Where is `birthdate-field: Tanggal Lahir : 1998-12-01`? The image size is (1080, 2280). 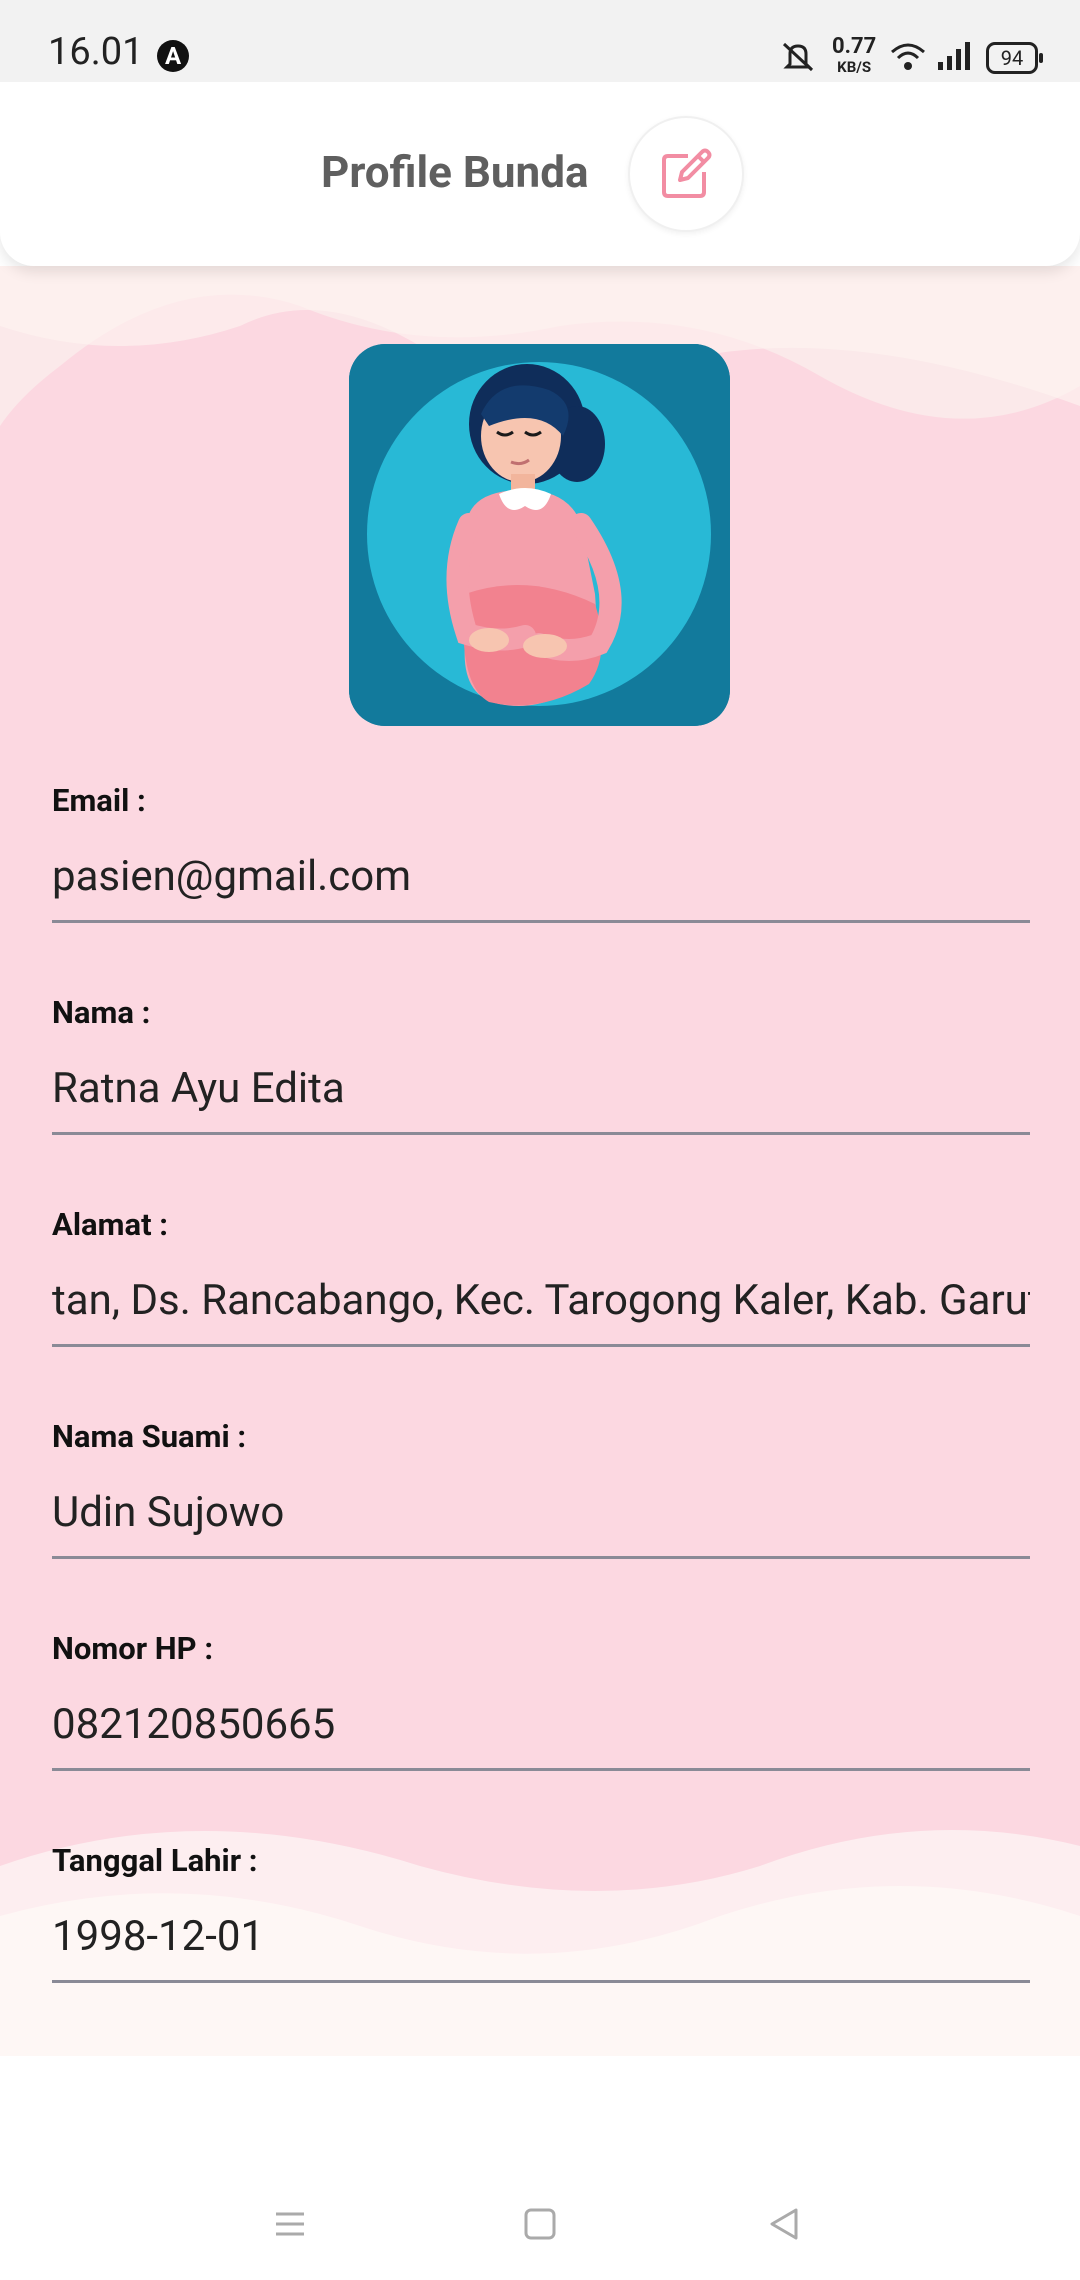 birthdate-field: Tanggal Lahir : 1998-12-01 is located at coordinates (541, 1912).